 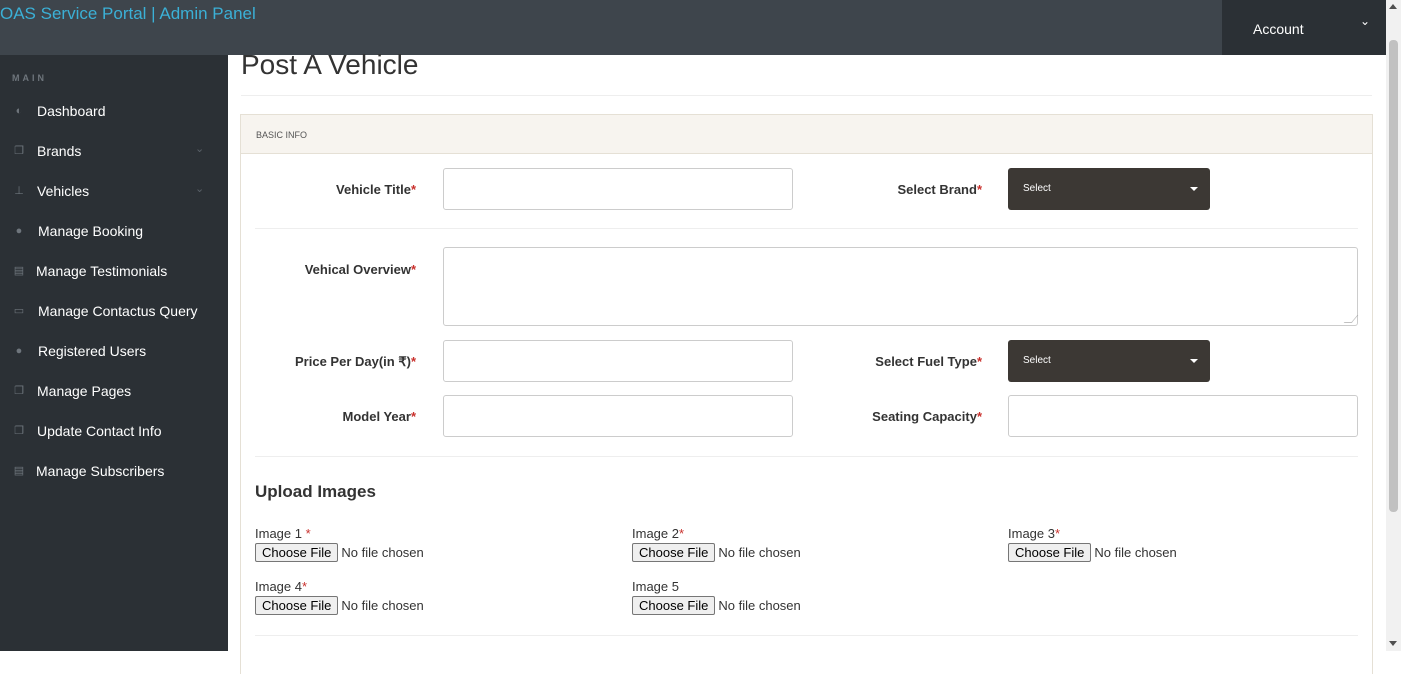 I want to click on sidebar-item-manage-testimonials: ▤ Manage Testimonials, so click(x=114, y=272).